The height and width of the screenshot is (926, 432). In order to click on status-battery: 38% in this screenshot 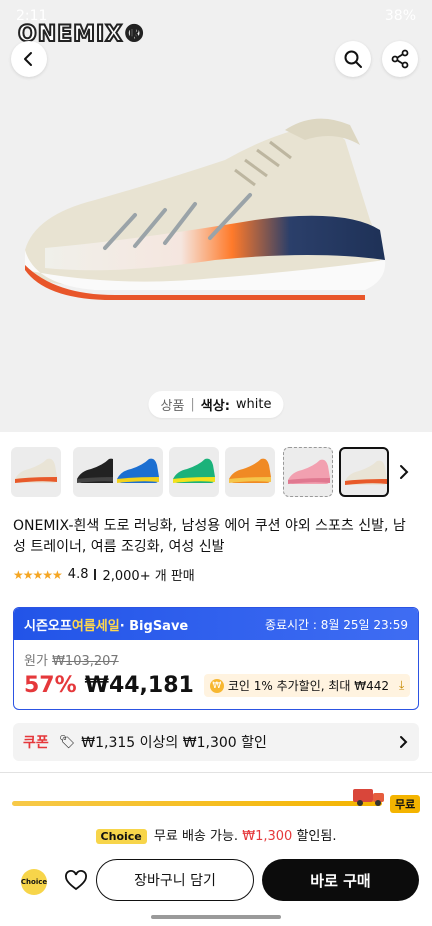, I will do `click(400, 16)`.